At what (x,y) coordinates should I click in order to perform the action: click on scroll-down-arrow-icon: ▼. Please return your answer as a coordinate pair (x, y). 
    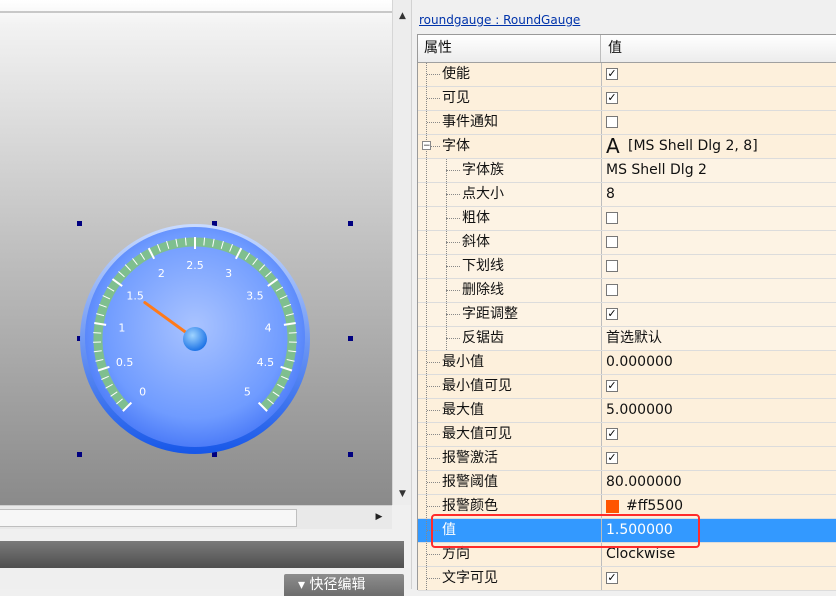
    Looking at the image, I should click on (402, 494).